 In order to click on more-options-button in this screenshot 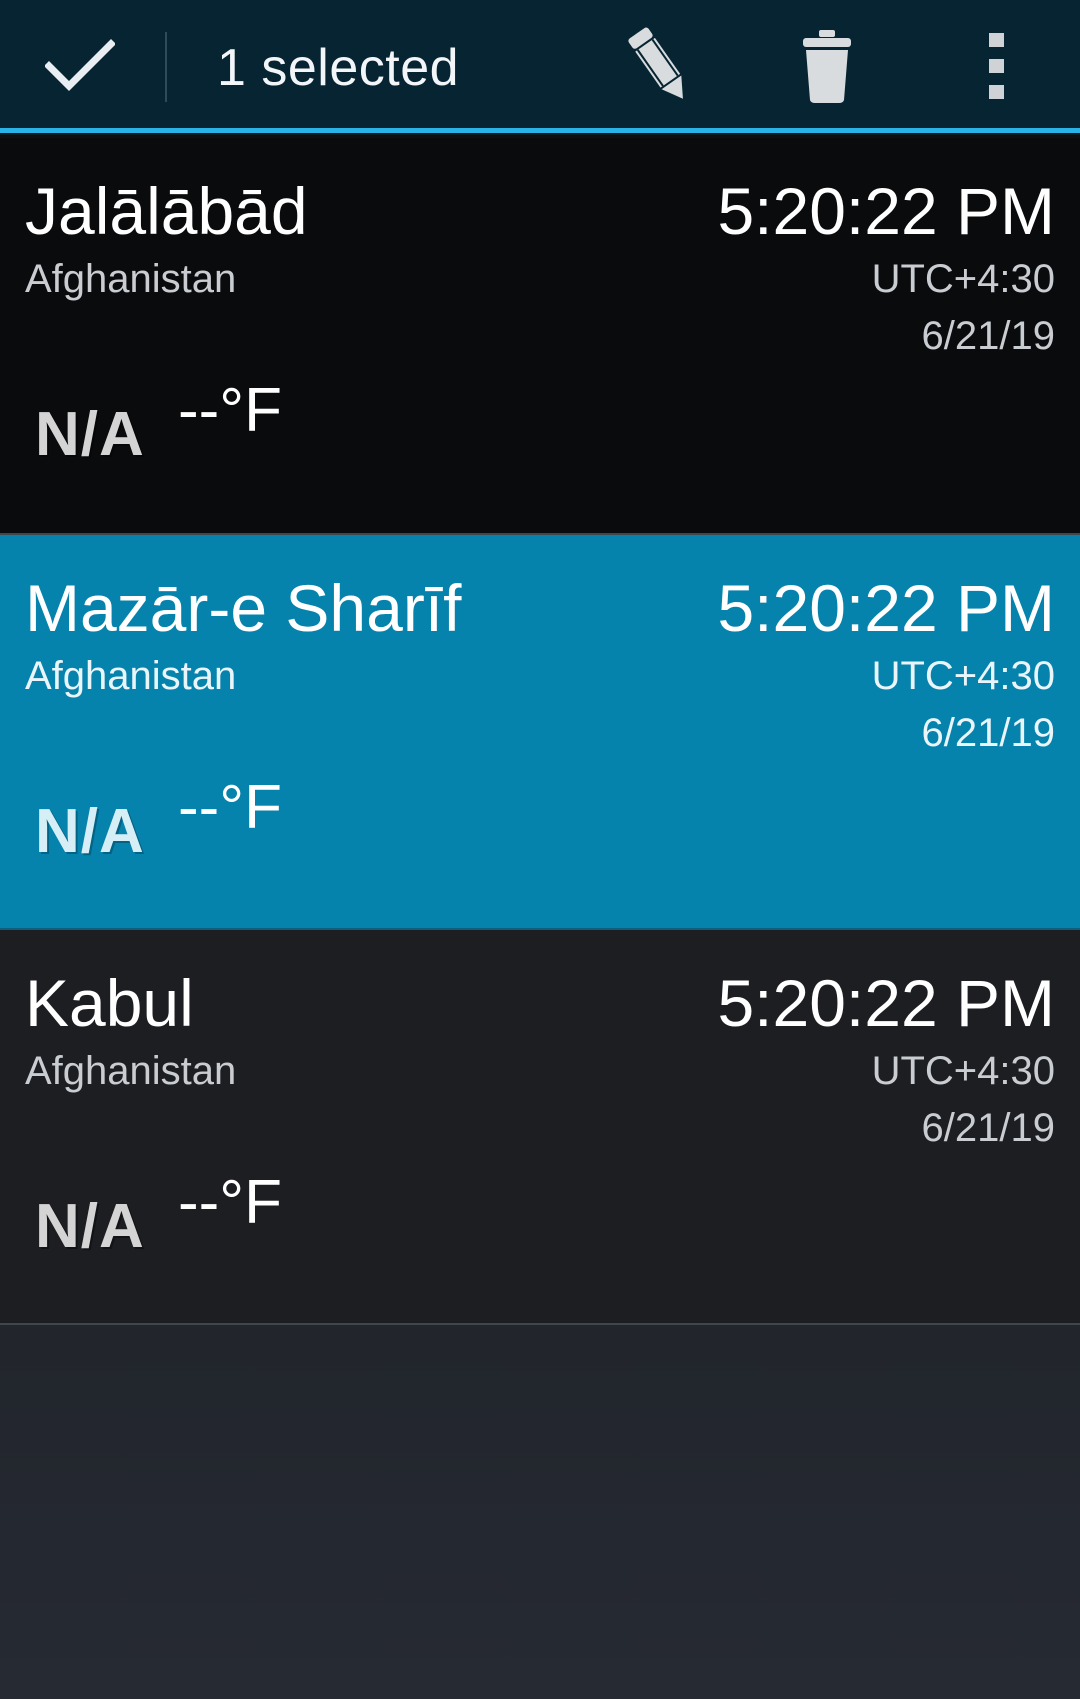, I will do `click(997, 68)`.